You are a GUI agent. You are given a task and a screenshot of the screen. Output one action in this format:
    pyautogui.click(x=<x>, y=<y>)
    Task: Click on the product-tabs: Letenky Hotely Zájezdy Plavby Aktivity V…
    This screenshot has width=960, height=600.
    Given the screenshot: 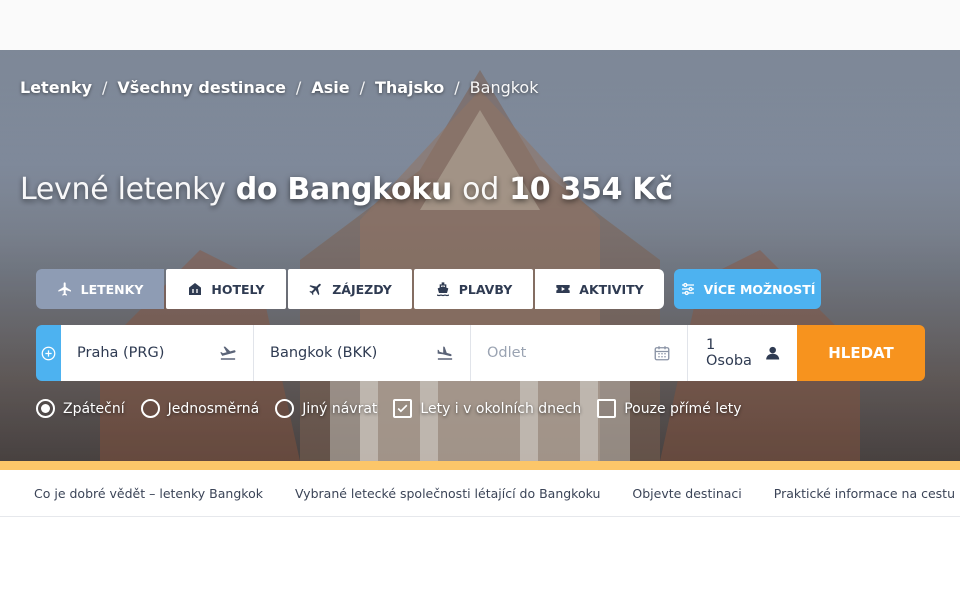 What is the action you would take?
    pyautogui.click(x=428, y=289)
    